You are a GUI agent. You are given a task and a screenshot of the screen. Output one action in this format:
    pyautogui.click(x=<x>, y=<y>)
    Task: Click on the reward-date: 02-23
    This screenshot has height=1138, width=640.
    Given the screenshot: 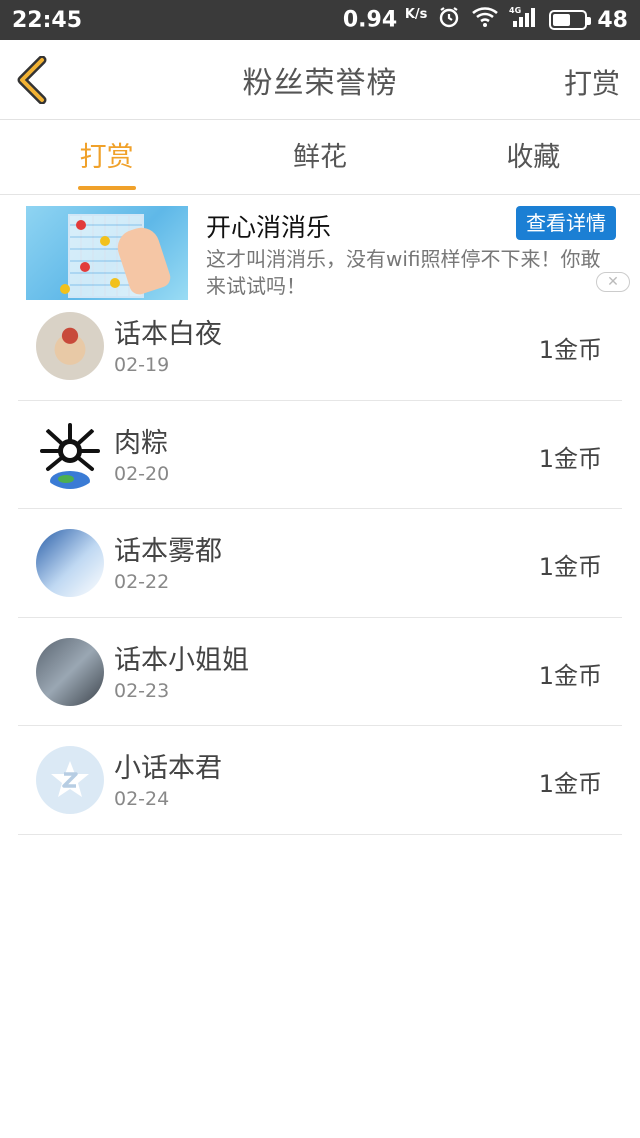 What is the action you would take?
    pyautogui.click(x=142, y=690)
    